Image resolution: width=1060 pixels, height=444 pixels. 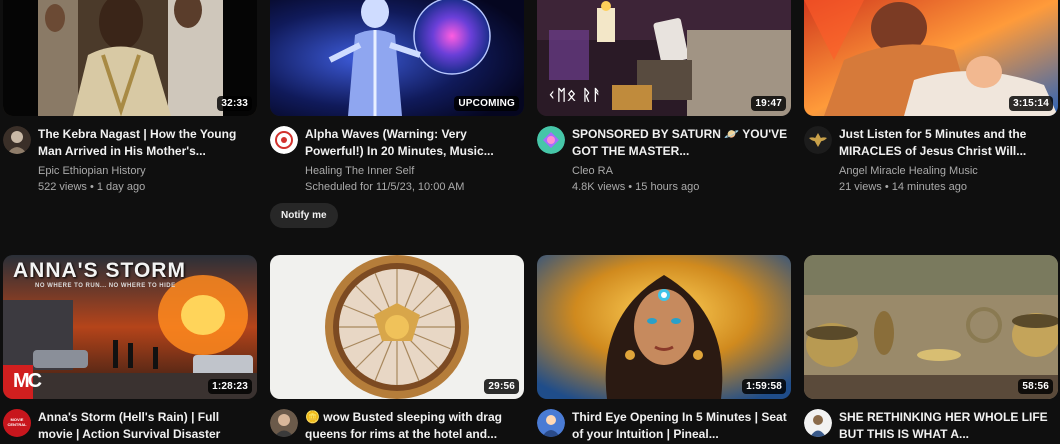 I want to click on video-thumbnail: 58:56, so click(x=931, y=327).